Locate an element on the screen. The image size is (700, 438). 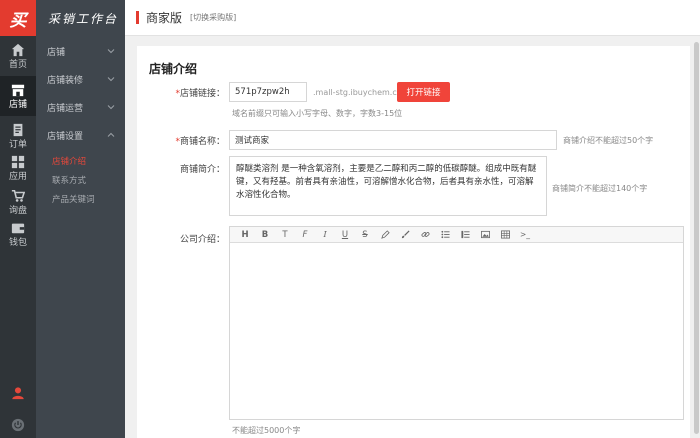
image-icon is located at coordinates (485, 234).